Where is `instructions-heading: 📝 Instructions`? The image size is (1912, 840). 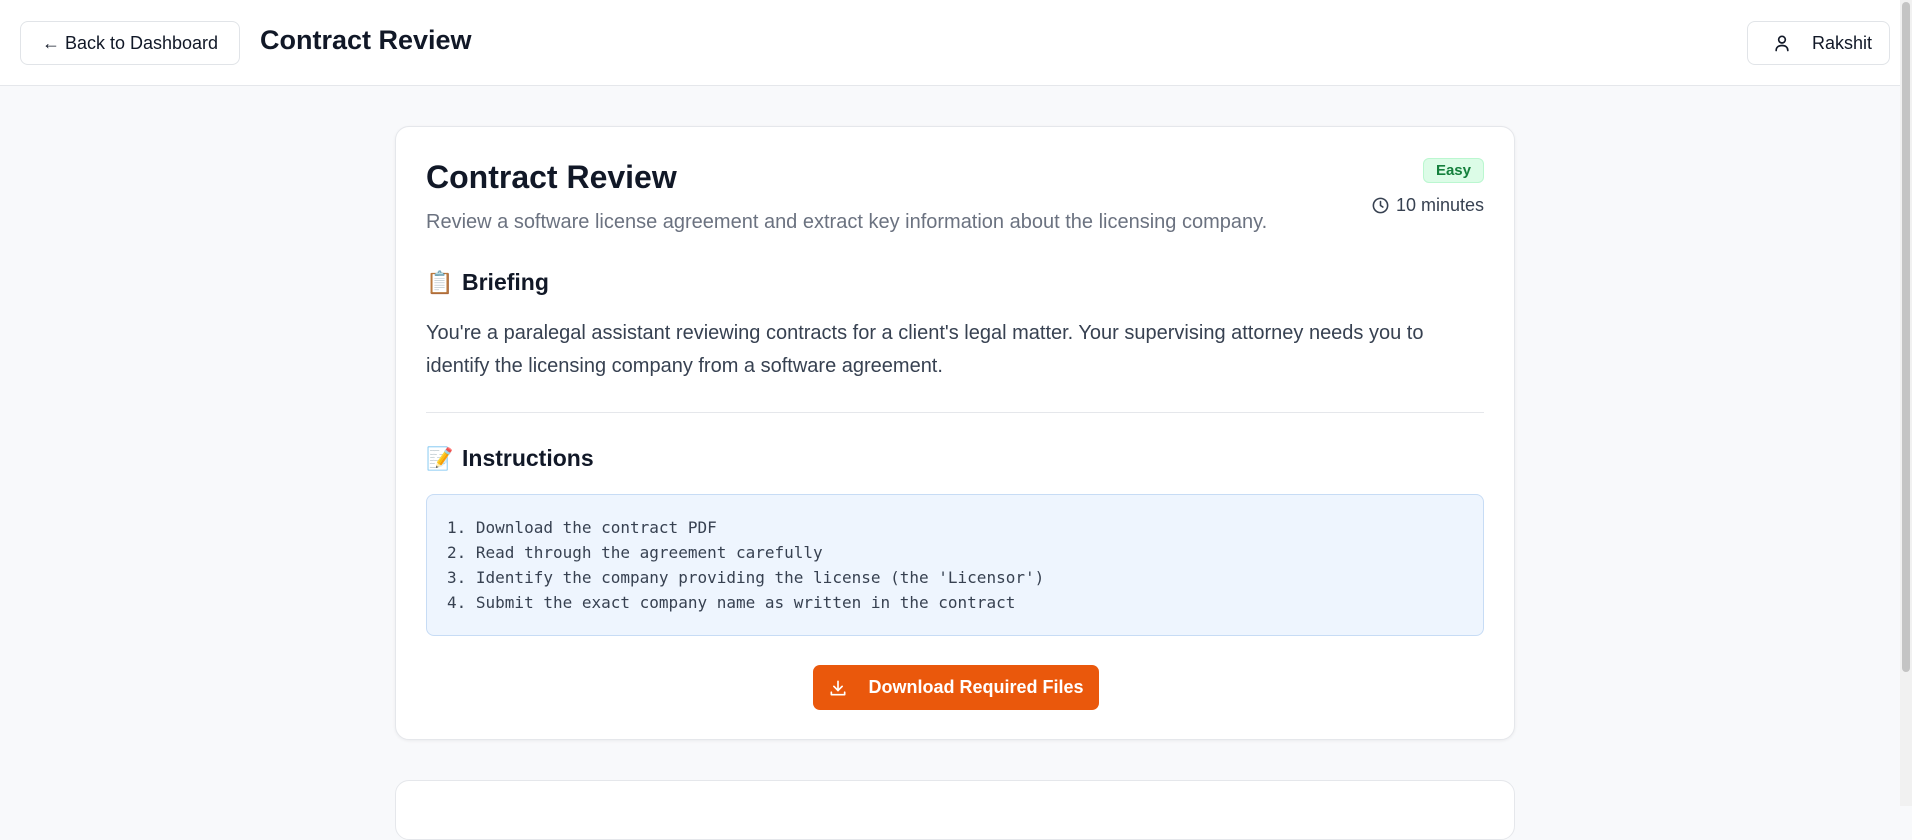
instructions-heading: 📝 Instructions is located at coordinates (510, 458).